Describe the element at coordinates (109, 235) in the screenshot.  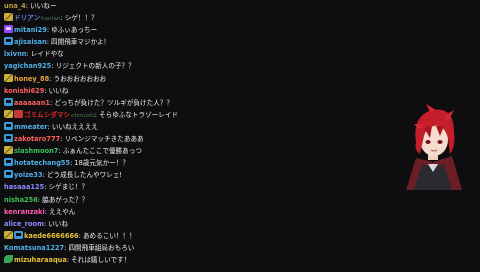
I see `chat-message-text: あめるこい！！！` at that location.